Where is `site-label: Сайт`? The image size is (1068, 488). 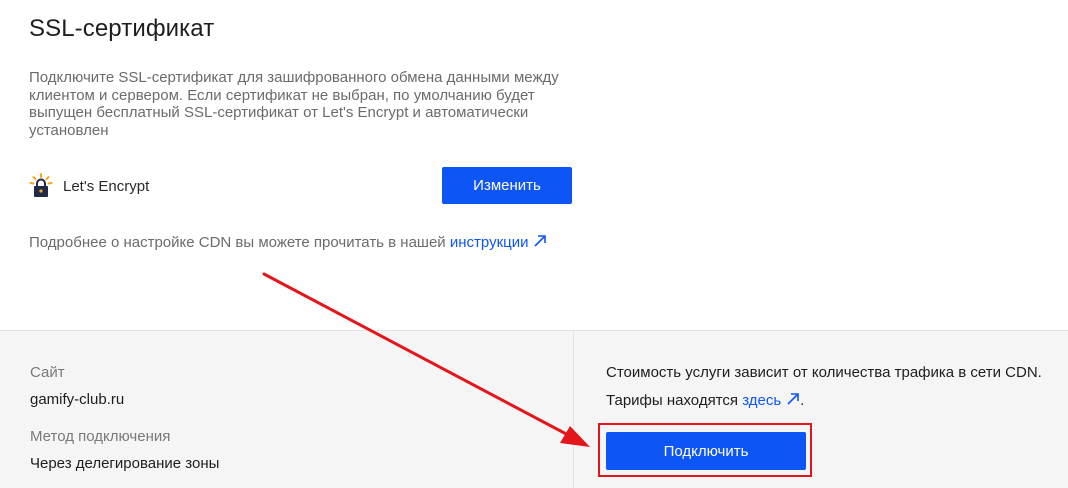
site-label: Сайт is located at coordinates (47, 372).